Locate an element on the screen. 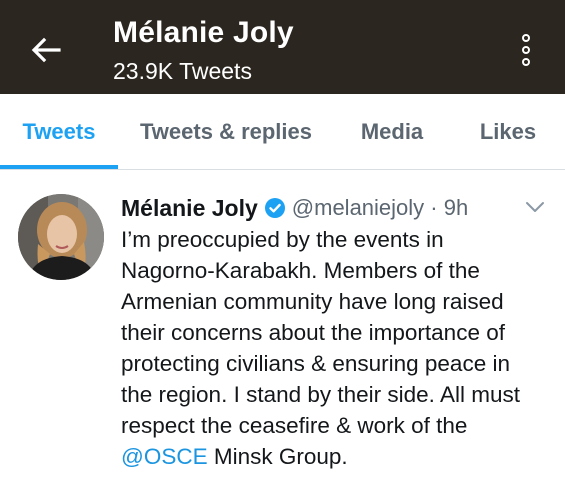  tweet-header: Mélanie Joly @melaniejoly · 9h is located at coordinates (294, 208).